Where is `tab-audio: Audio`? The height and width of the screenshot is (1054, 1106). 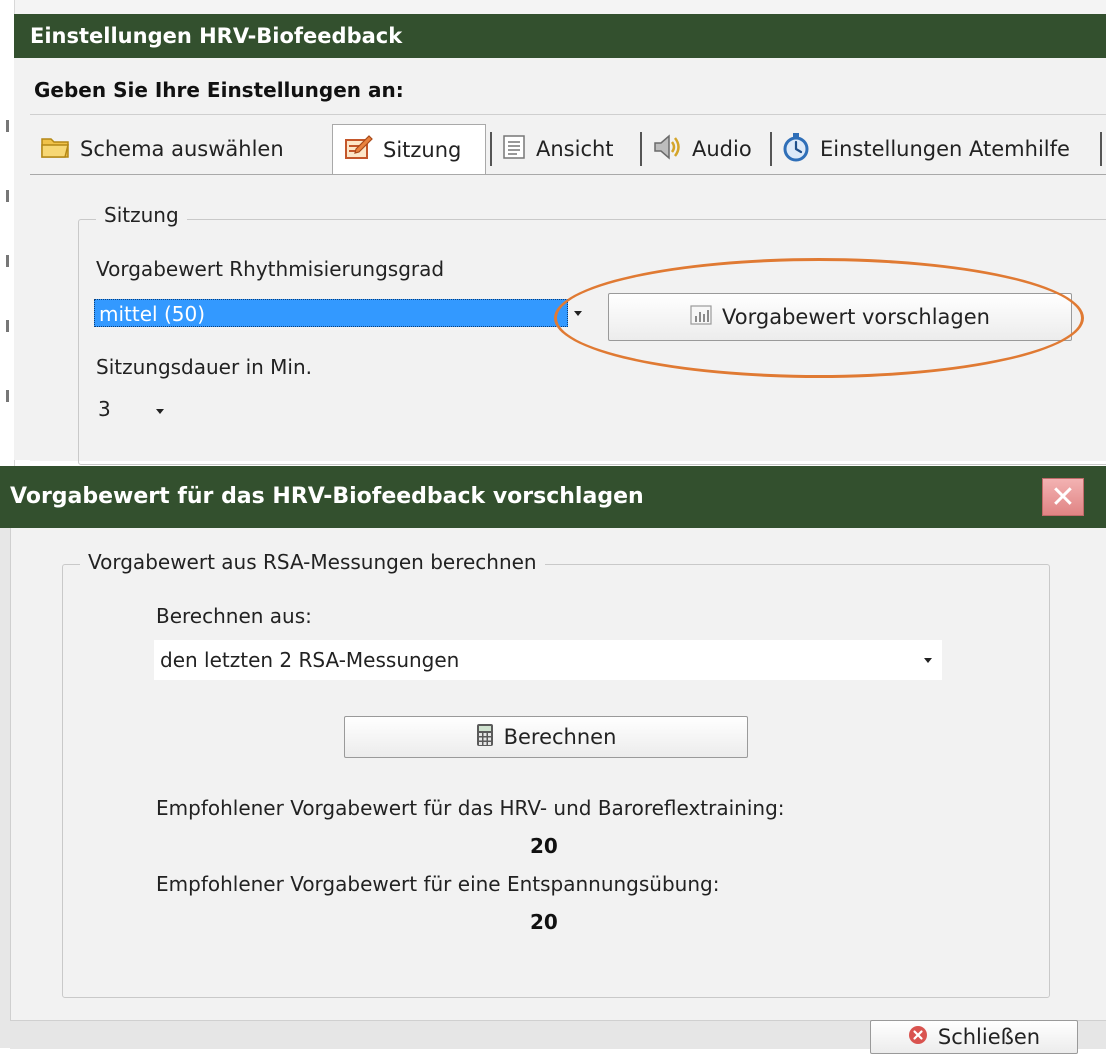 tab-audio: Audio is located at coordinates (705, 149).